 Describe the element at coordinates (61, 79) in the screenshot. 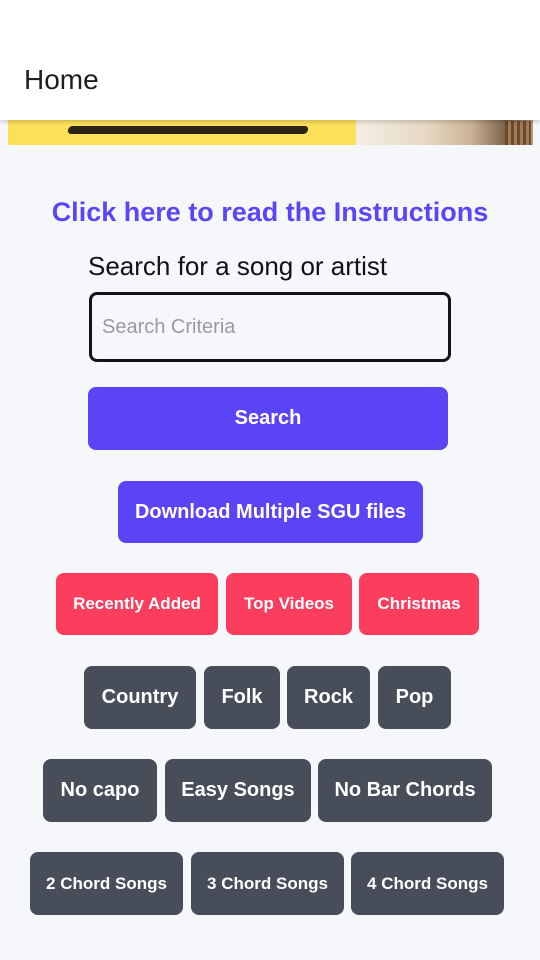

I see `page-title: Home` at that location.